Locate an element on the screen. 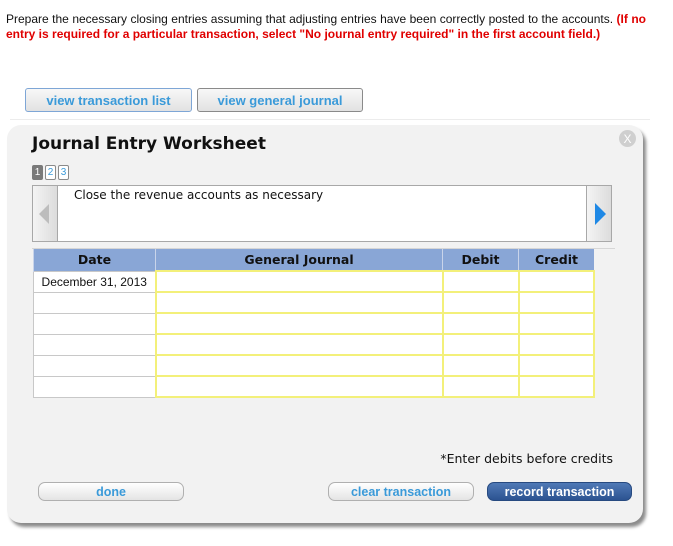 The width and height of the screenshot is (673, 546). previous-button is located at coordinates (45, 213).